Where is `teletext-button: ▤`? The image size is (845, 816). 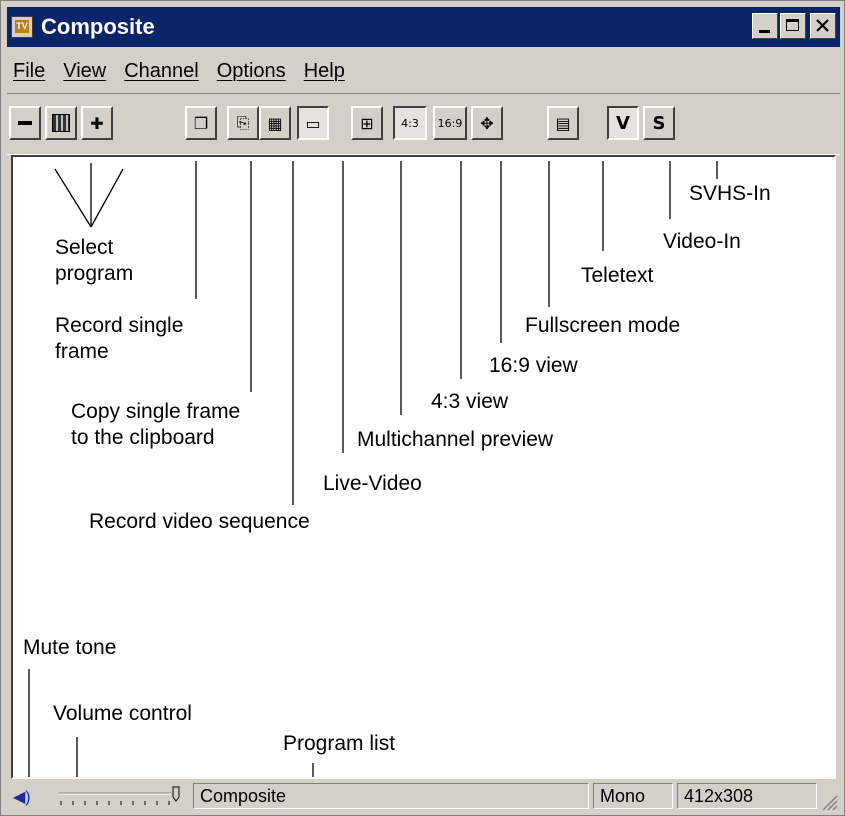 teletext-button: ▤ is located at coordinates (563, 123).